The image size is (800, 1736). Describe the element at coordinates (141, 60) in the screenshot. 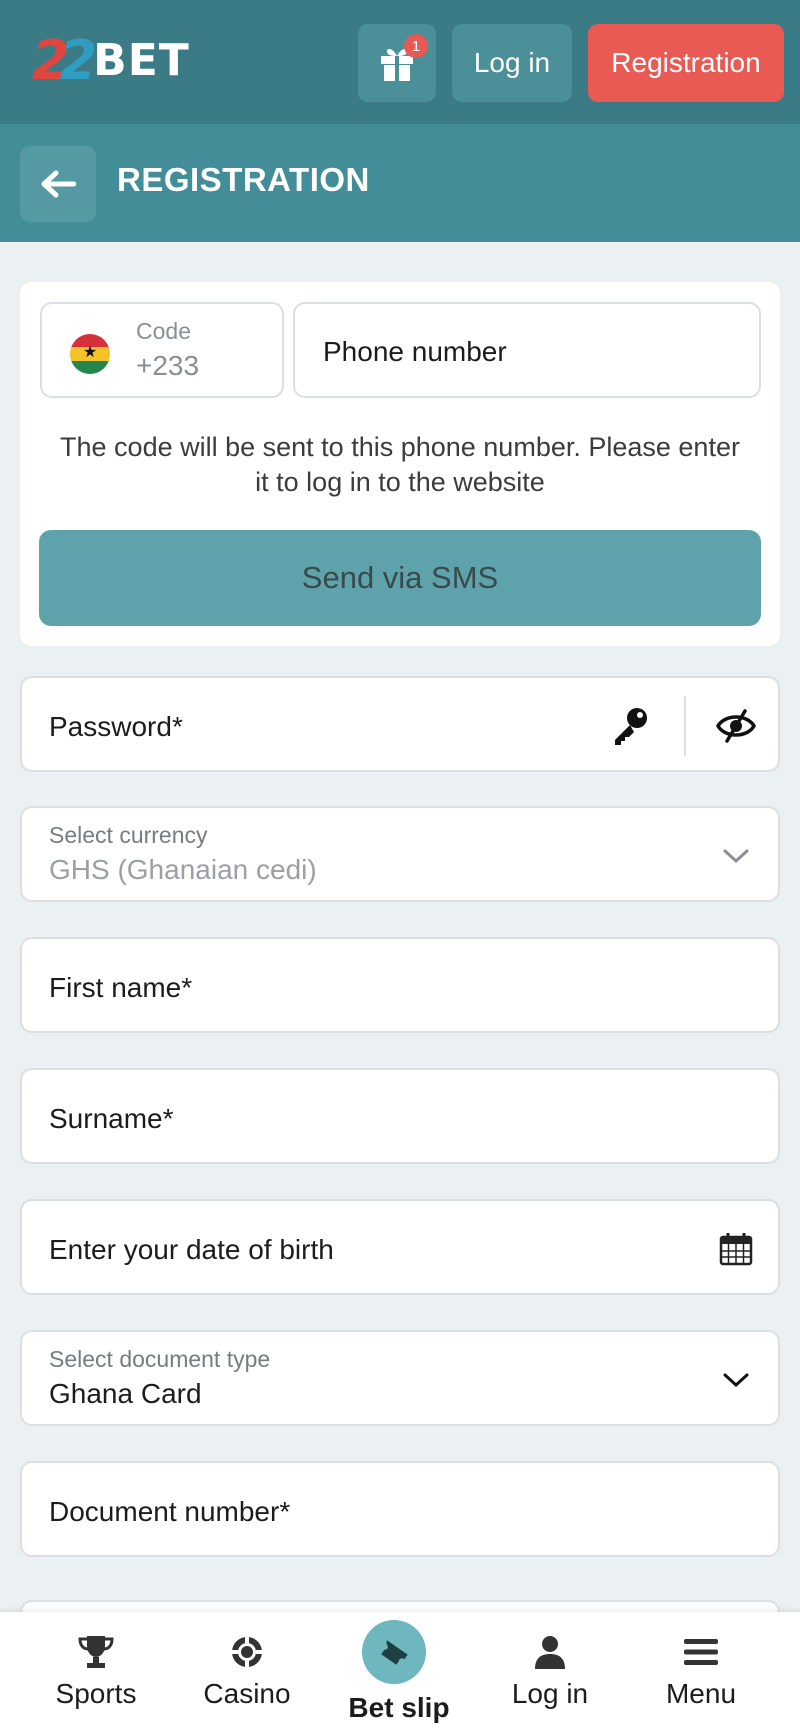

I see `logo-text: BET` at that location.